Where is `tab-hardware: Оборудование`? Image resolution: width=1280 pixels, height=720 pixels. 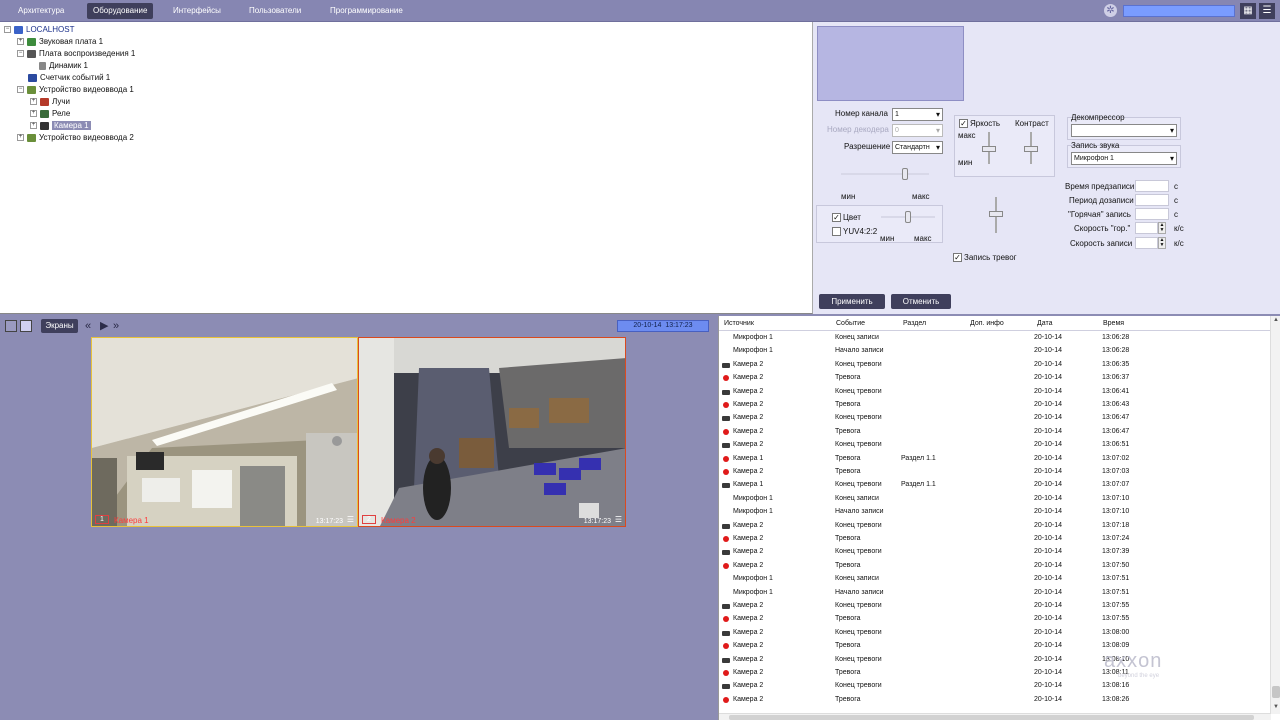
tab-hardware: Оборудование is located at coordinates (120, 11).